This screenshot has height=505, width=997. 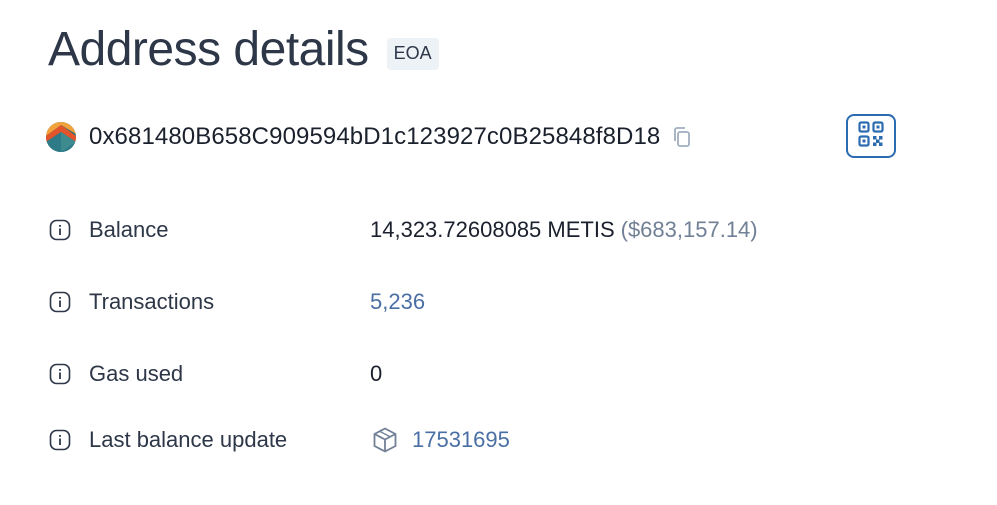 I want to click on transactions-label: Transactions, so click(x=152, y=301).